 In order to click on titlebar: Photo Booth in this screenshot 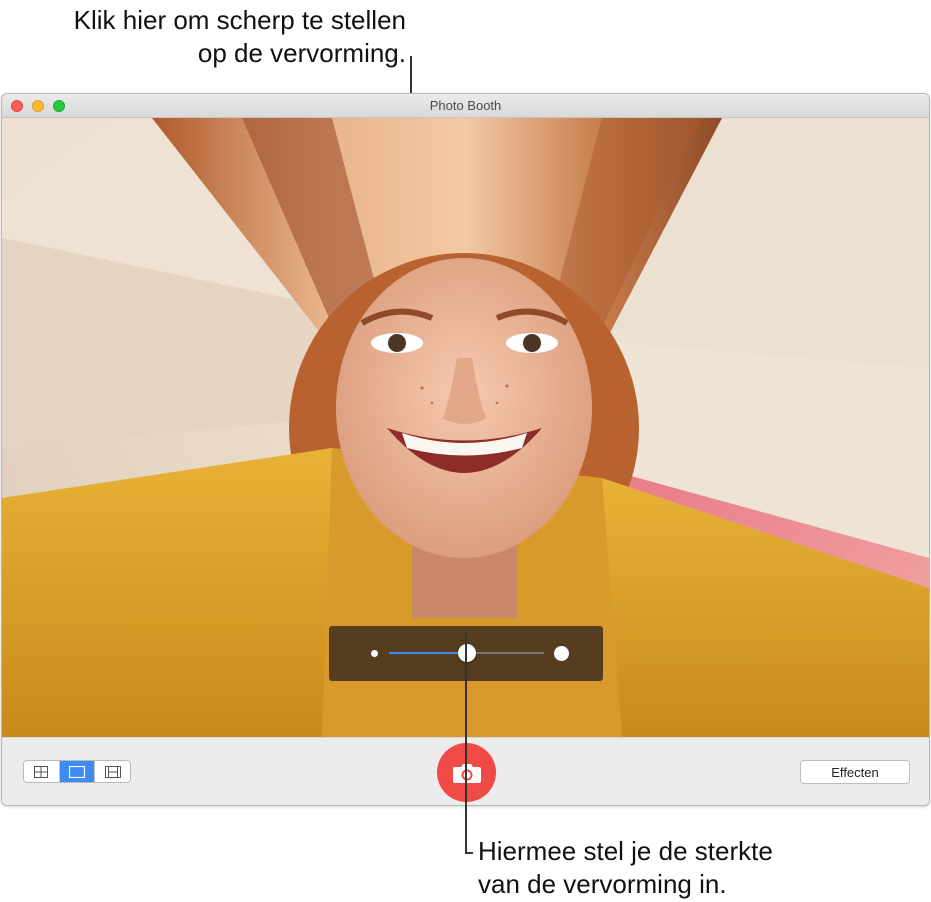, I will do `click(465, 106)`.